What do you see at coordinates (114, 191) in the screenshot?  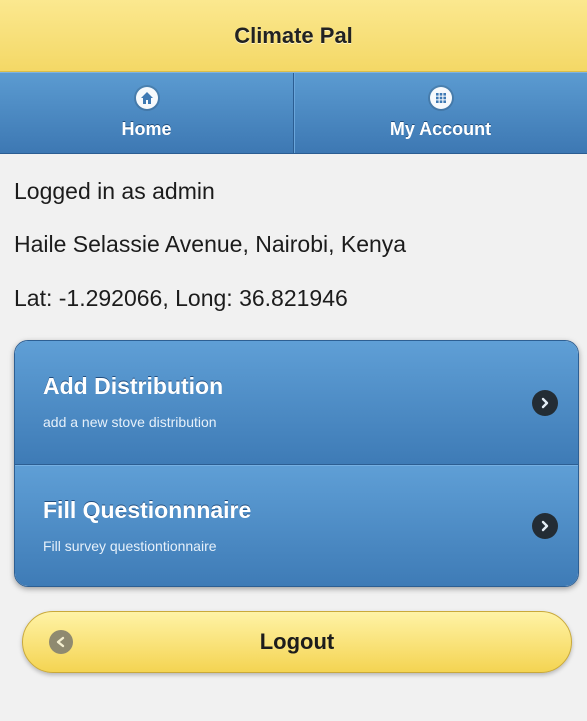 I see `logged-in-text: Logged in as admin` at bounding box center [114, 191].